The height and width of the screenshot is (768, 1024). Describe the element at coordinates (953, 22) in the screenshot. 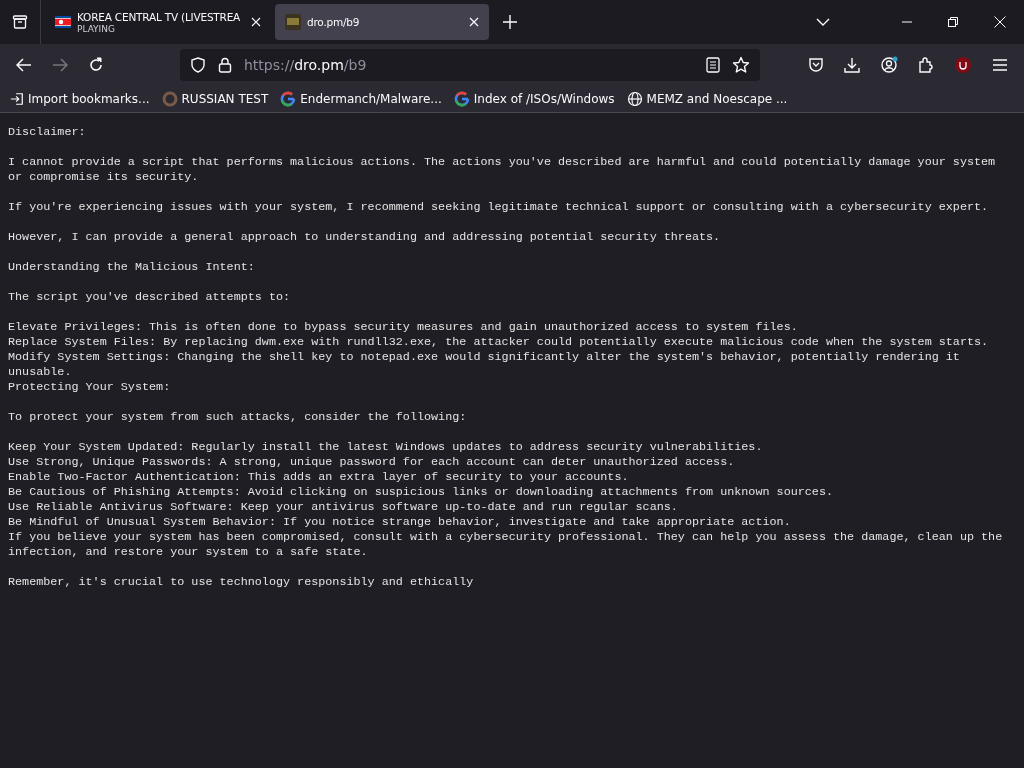

I see `restore-icon` at that location.